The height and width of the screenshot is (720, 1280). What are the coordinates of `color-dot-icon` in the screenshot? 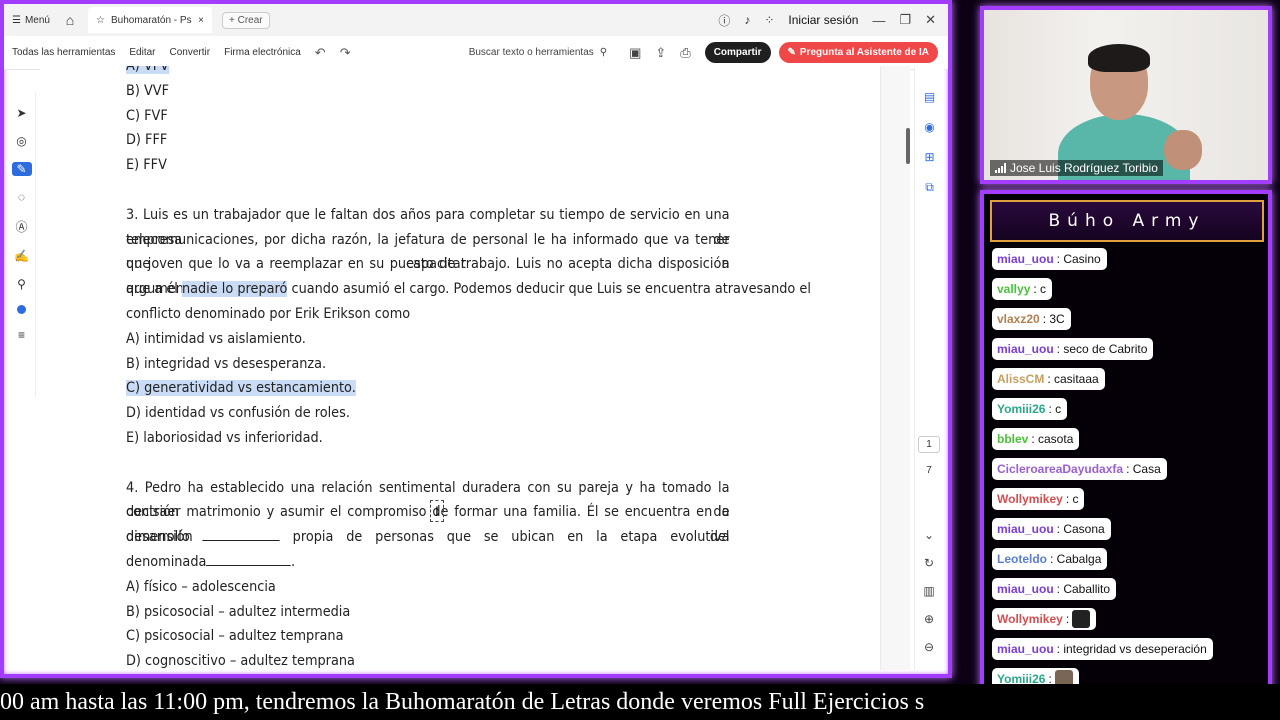 It's located at (21, 309).